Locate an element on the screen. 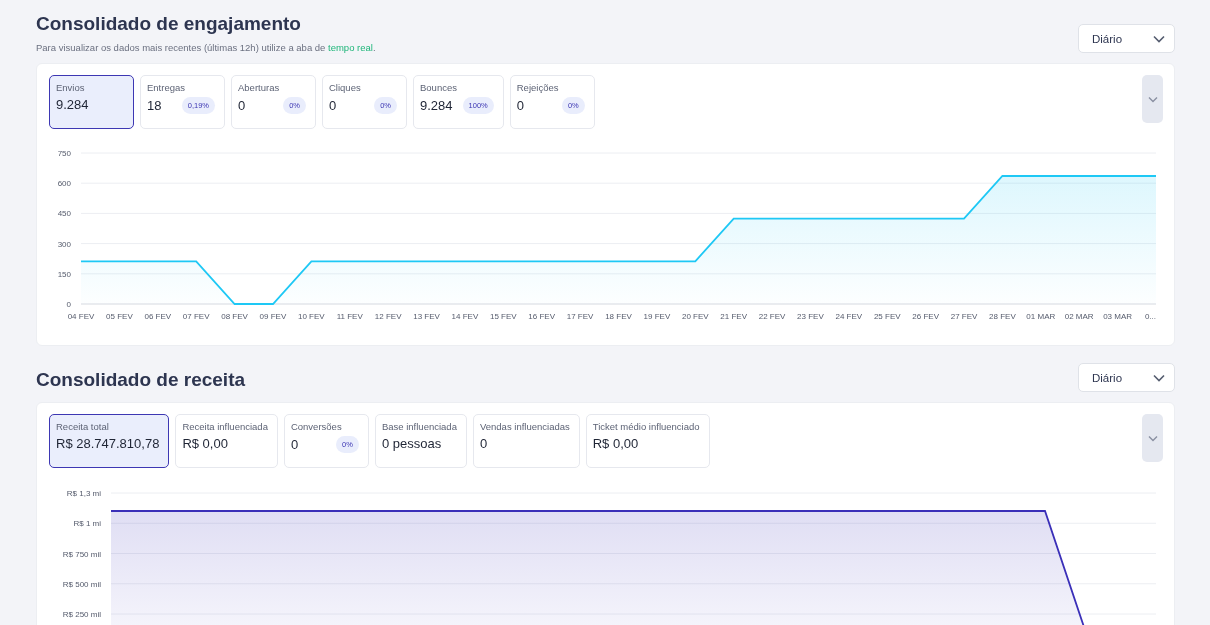 The width and height of the screenshot is (1210, 625). metric-label: Receita total is located at coordinates (83, 426).